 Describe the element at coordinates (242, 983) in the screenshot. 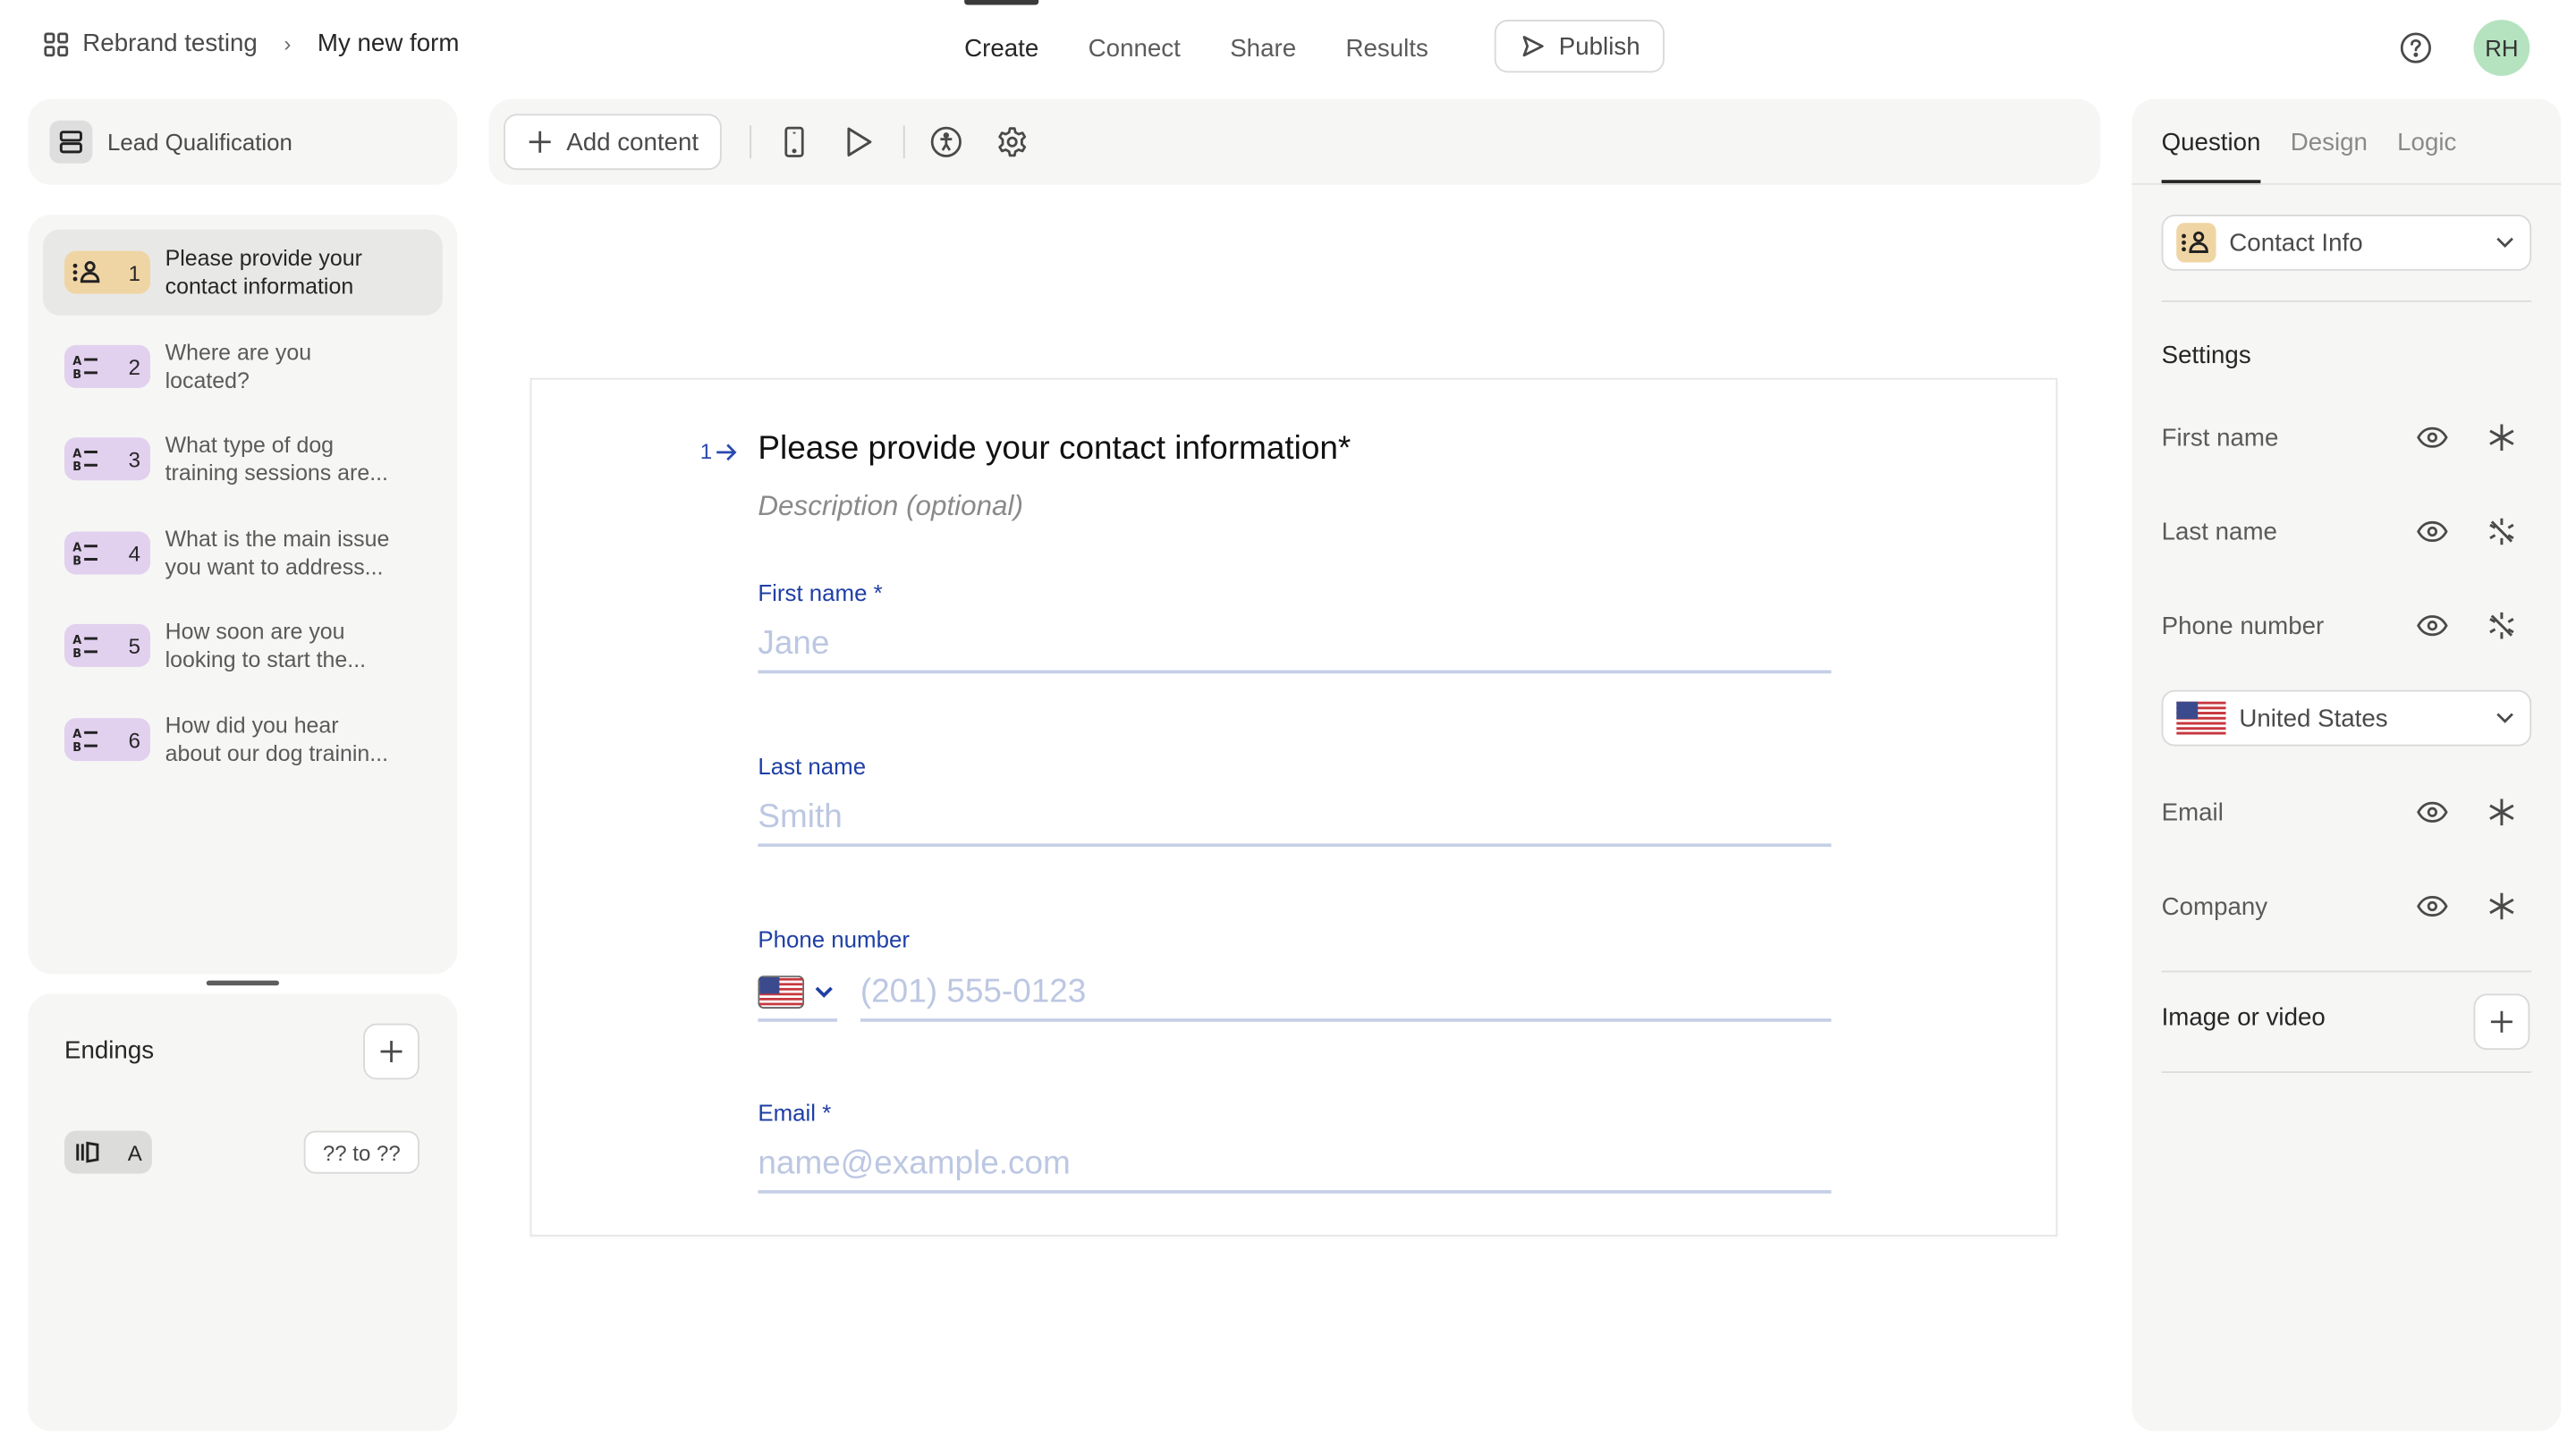

I see `panel-resize-handle` at that location.